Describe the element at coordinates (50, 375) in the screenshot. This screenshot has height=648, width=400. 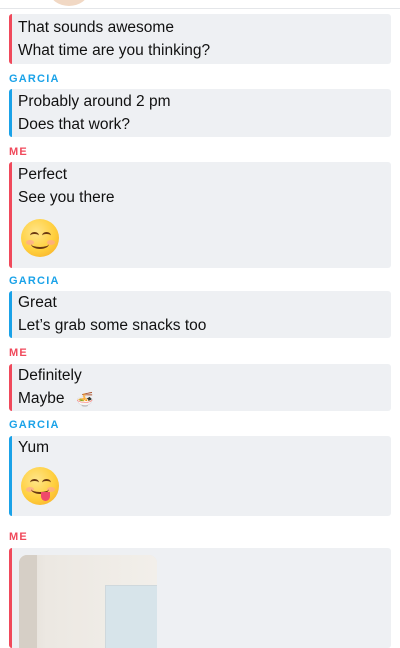
I see `message-text: Definitely` at that location.